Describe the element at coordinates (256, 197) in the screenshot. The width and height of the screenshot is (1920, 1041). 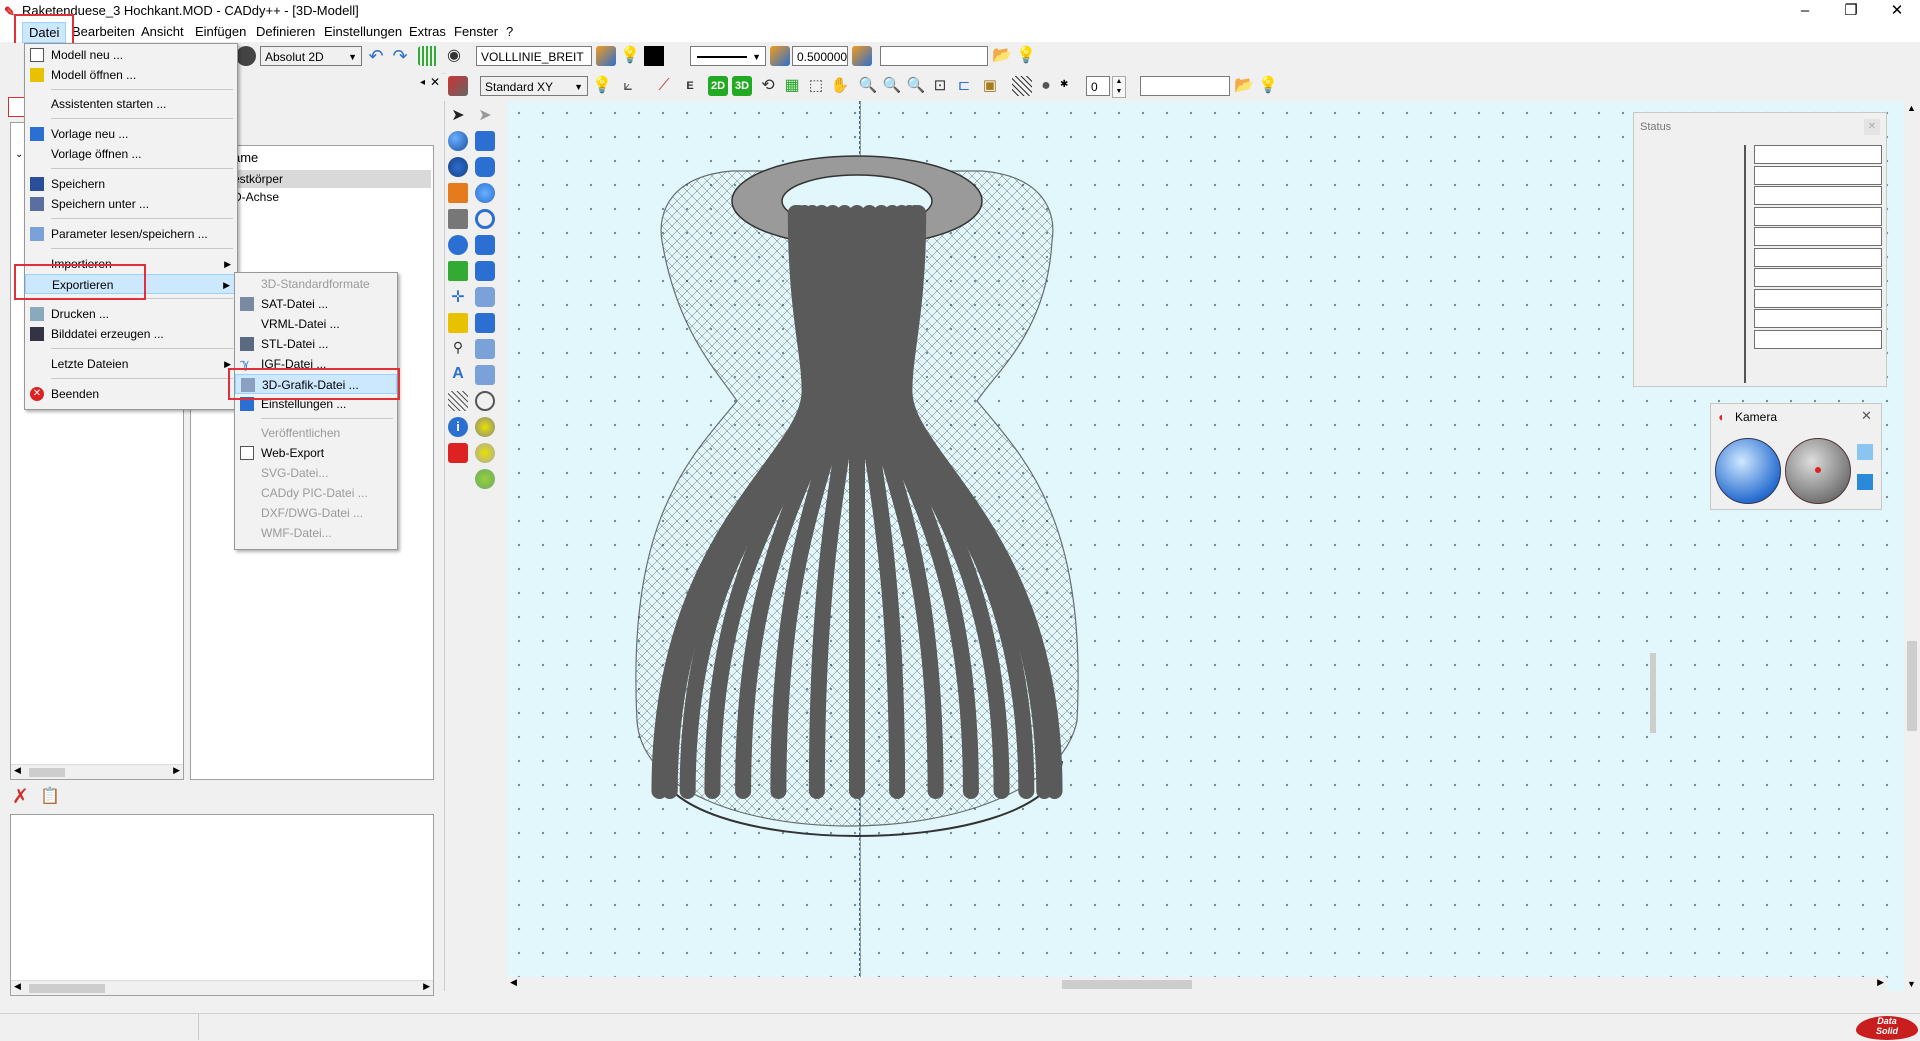
I see `tree-item: D-Achse` at that location.